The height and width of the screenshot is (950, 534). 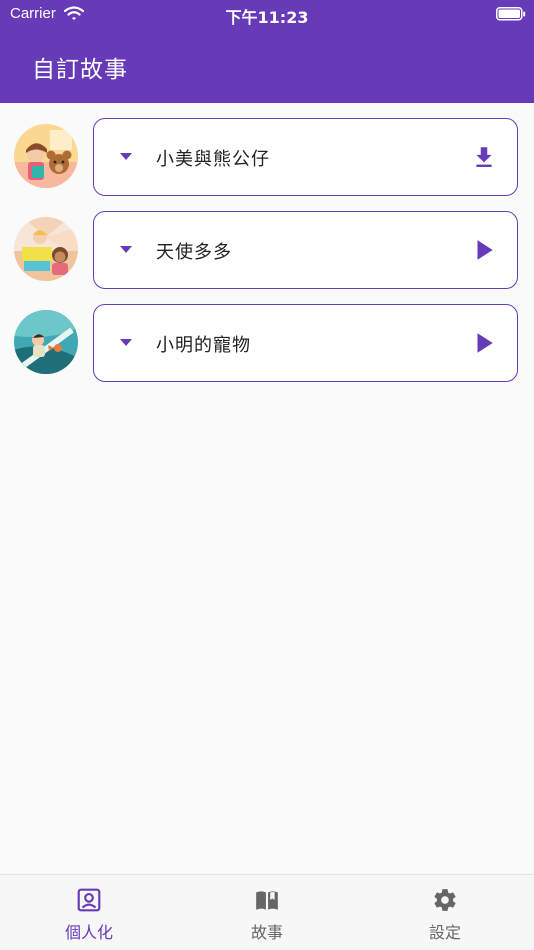 I want to click on story-row: 小明的寵物, so click(x=267, y=350).